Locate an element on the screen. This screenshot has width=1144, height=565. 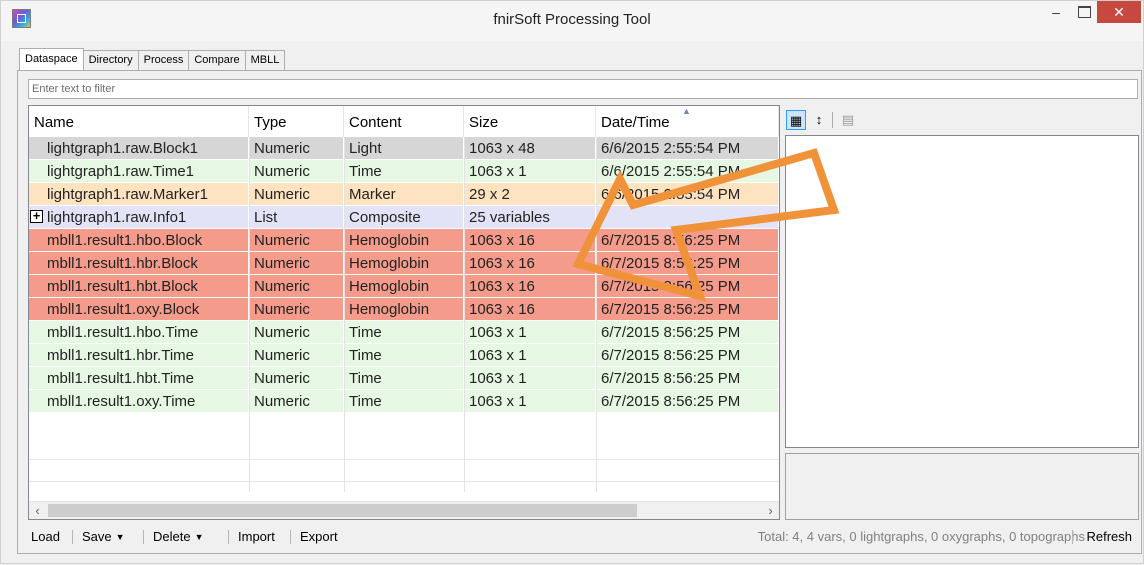
close-button: ✕ is located at coordinates (1119, 12).